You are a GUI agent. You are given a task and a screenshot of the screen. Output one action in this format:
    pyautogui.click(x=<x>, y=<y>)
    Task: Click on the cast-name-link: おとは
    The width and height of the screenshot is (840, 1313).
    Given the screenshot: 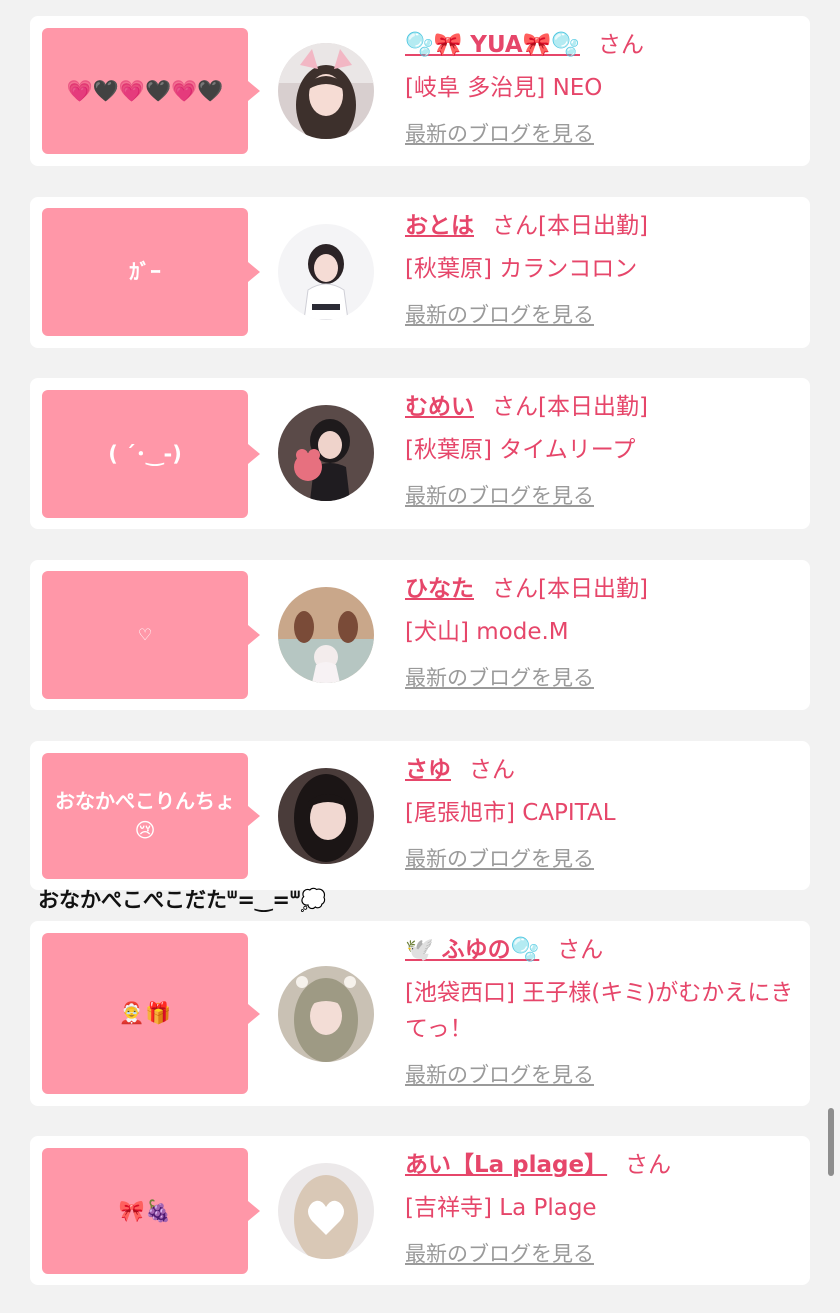 What is the action you would take?
    pyautogui.click(x=439, y=226)
    